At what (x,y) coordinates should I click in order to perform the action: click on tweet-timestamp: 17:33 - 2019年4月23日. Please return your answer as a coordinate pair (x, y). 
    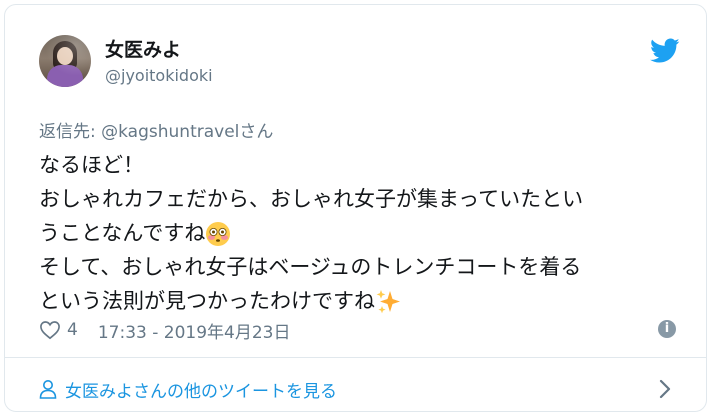
    Looking at the image, I should click on (194, 330).